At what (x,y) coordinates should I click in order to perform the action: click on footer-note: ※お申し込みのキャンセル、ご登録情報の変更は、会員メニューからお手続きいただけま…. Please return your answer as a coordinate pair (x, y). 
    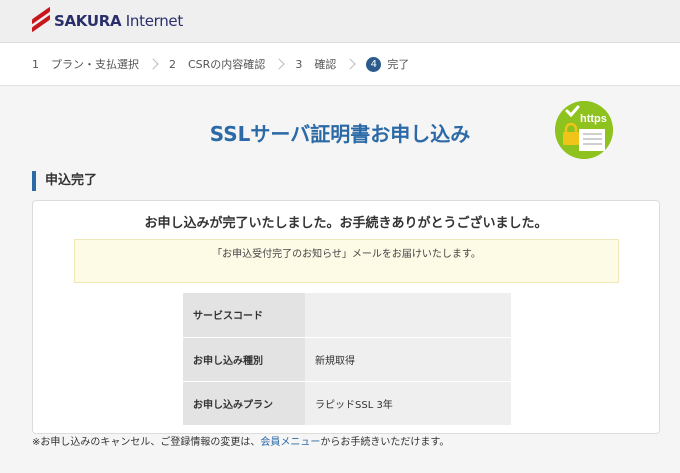
    Looking at the image, I should click on (241, 442).